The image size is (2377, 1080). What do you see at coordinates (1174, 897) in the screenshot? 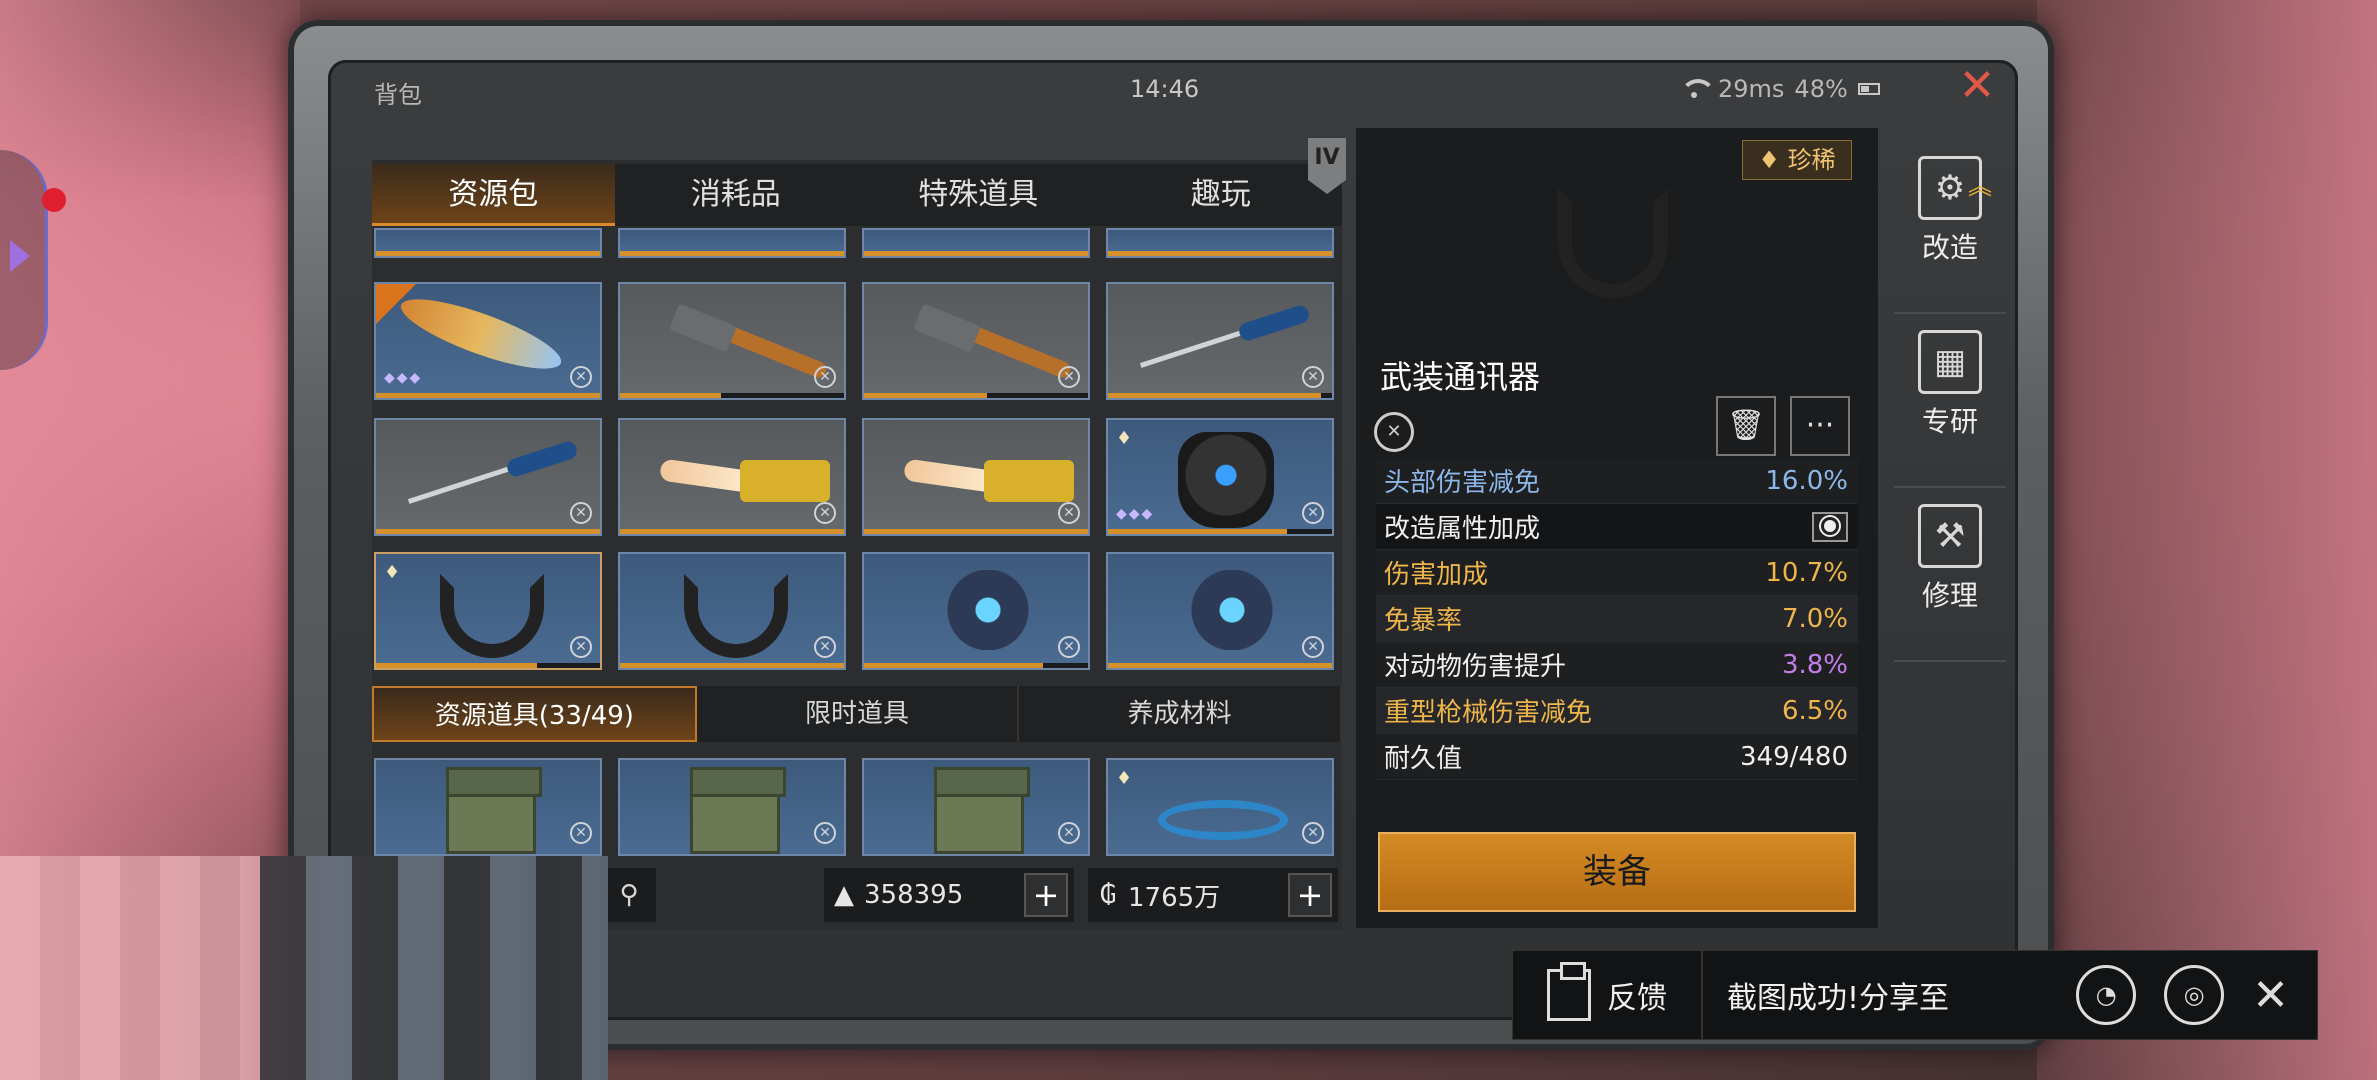
I see `coin-value: 1765万` at bounding box center [1174, 897].